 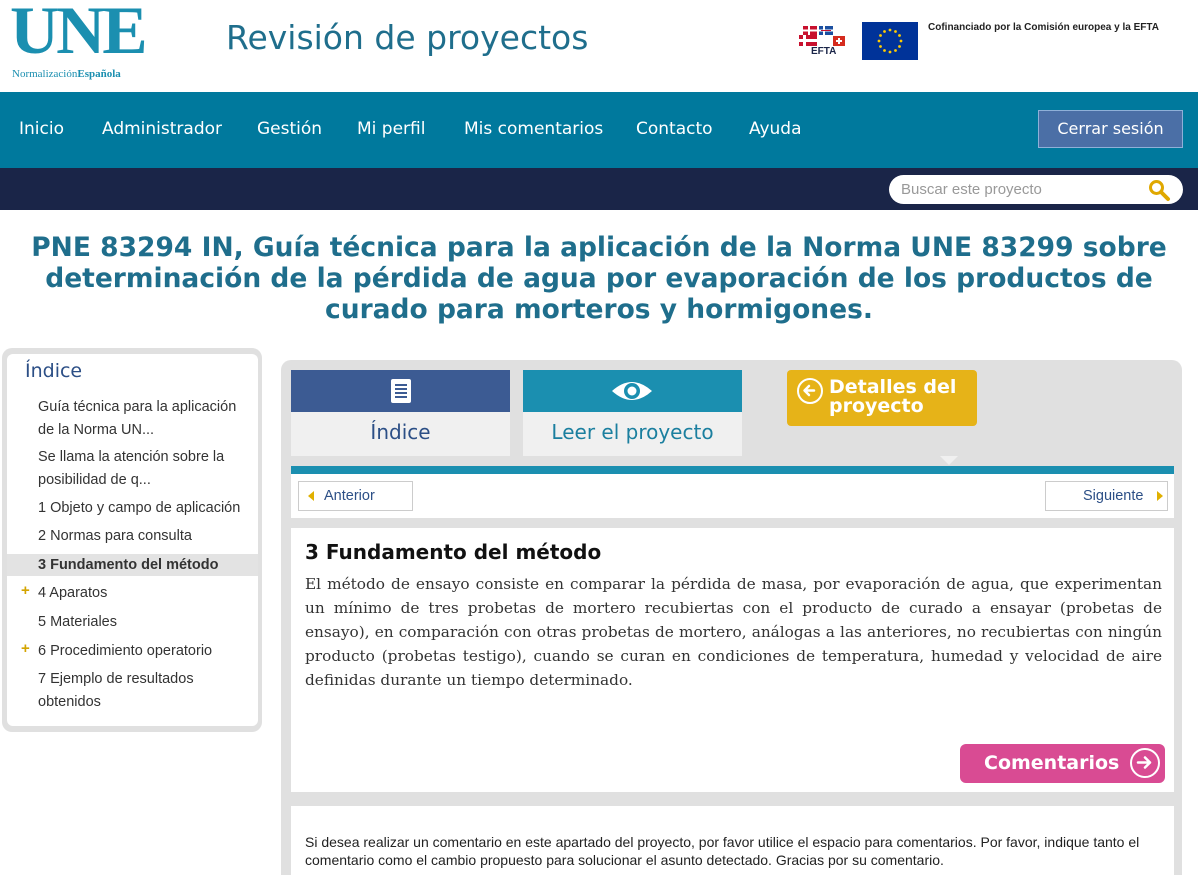 What do you see at coordinates (823, 40) in the screenshot?
I see `efta-flags-icon: EFTA` at bounding box center [823, 40].